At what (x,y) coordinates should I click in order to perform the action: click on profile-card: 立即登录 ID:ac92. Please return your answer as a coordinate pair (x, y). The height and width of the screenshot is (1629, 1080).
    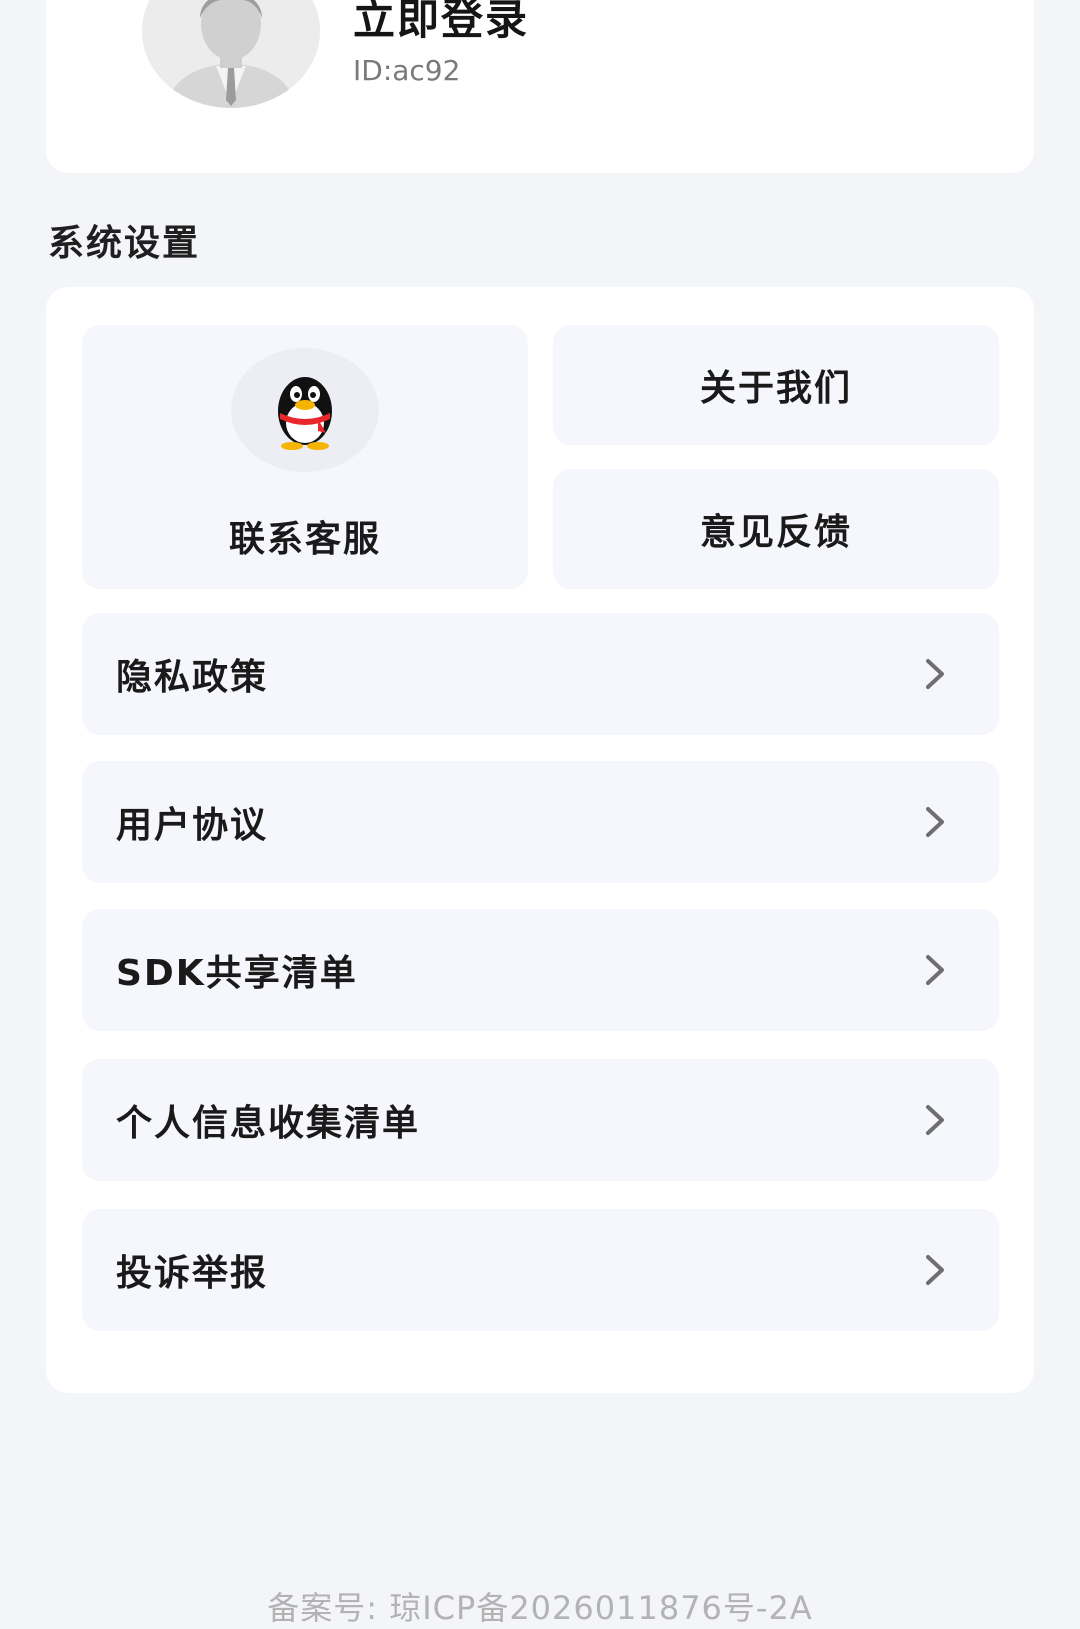
    Looking at the image, I should click on (540, 86).